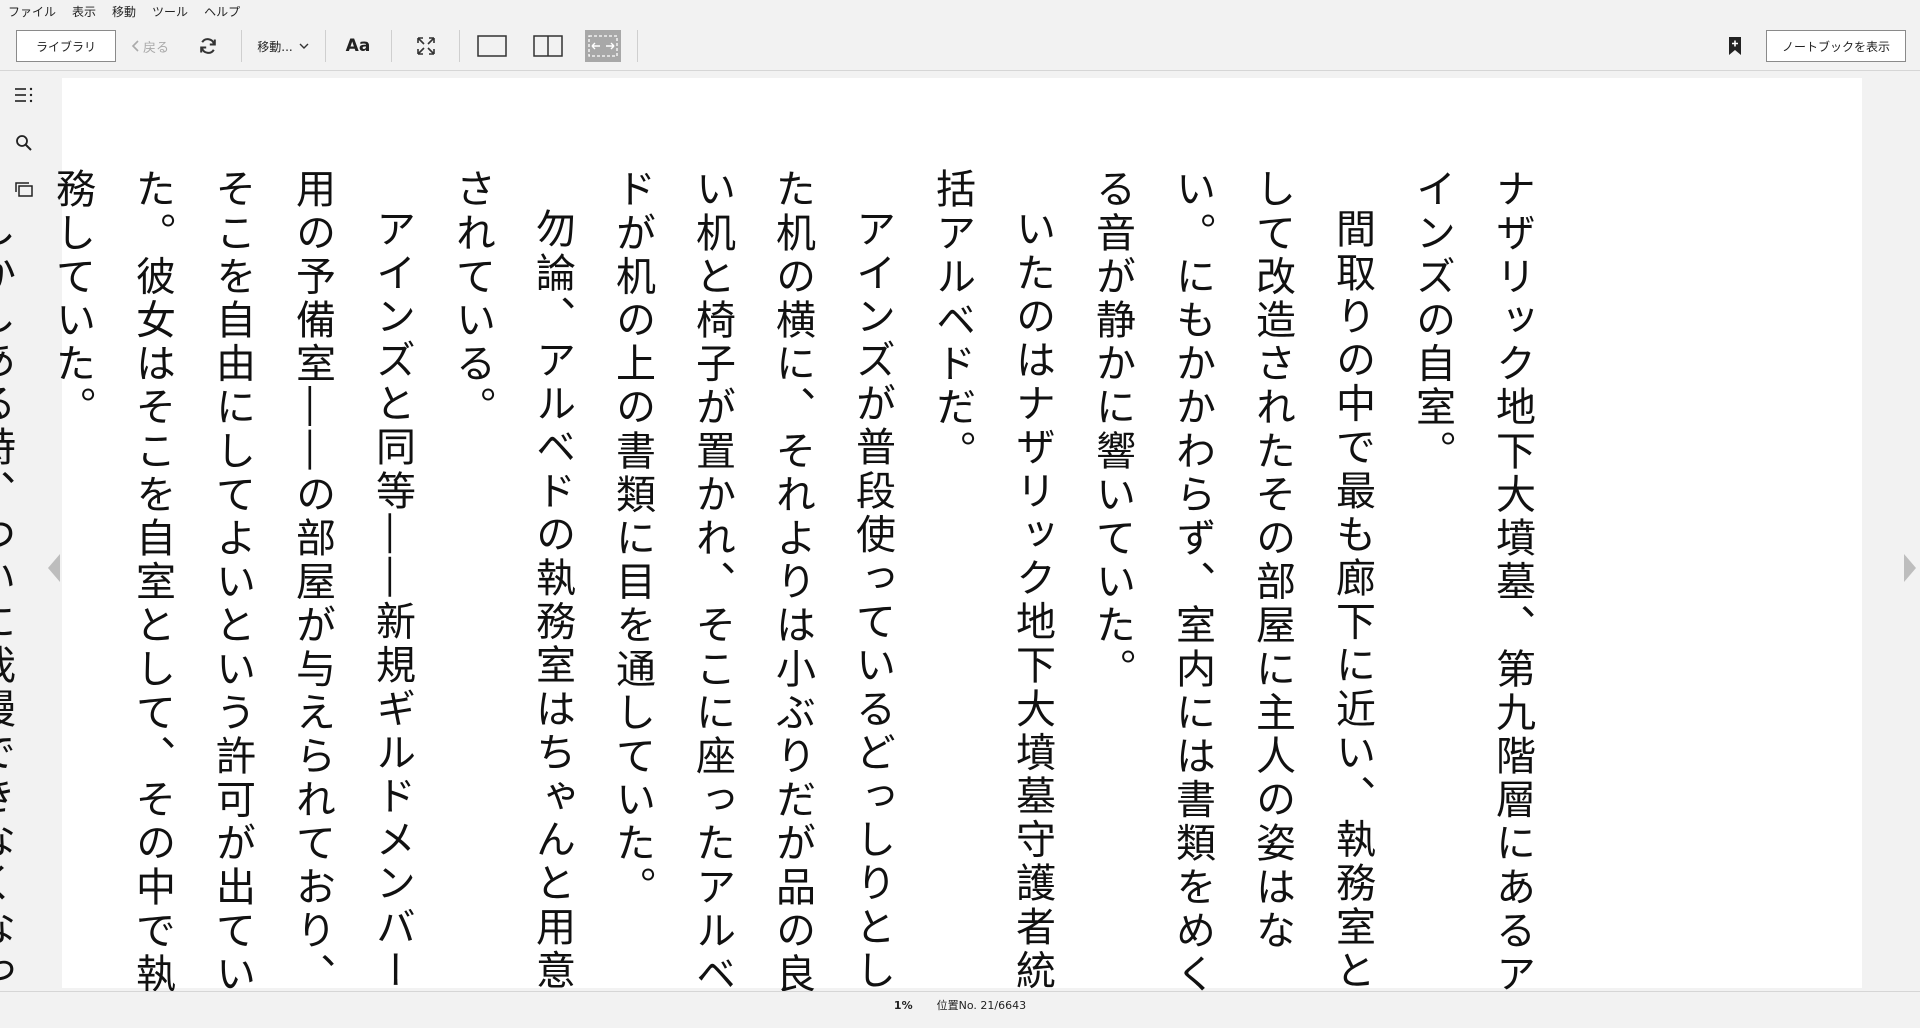  What do you see at coordinates (170, 11) in the screenshot?
I see `menu-tools: ツール` at bounding box center [170, 11].